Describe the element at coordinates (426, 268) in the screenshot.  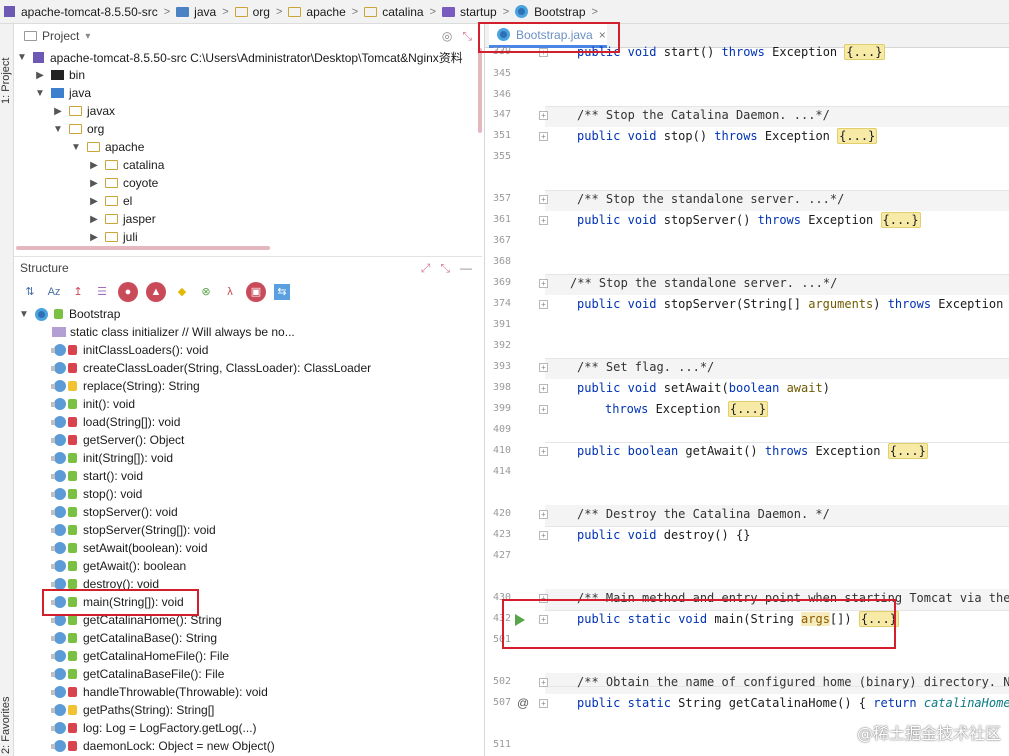
I see `expand-icon: ⤢` at that location.